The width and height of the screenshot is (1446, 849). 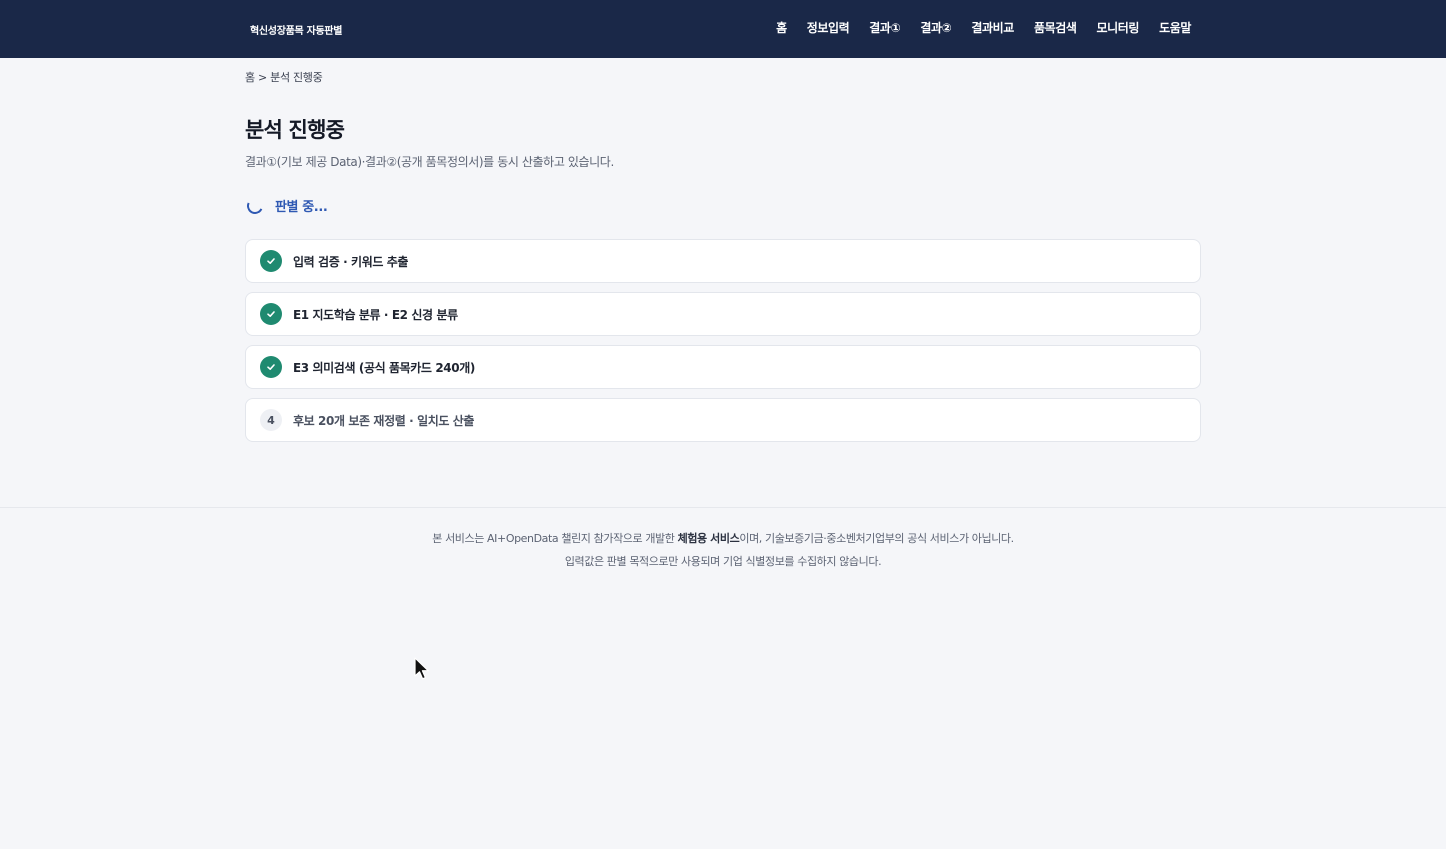 I want to click on nav-result-1: 결과①, so click(x=884, y=27).